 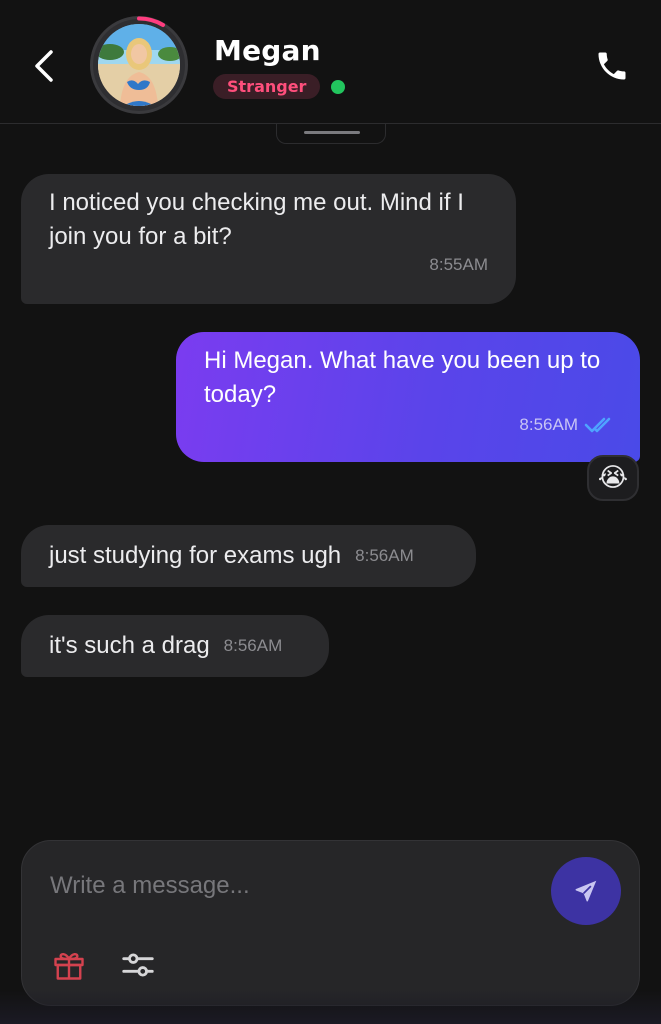 I want to click on pull-down-tab, so click(x=331, y=134).